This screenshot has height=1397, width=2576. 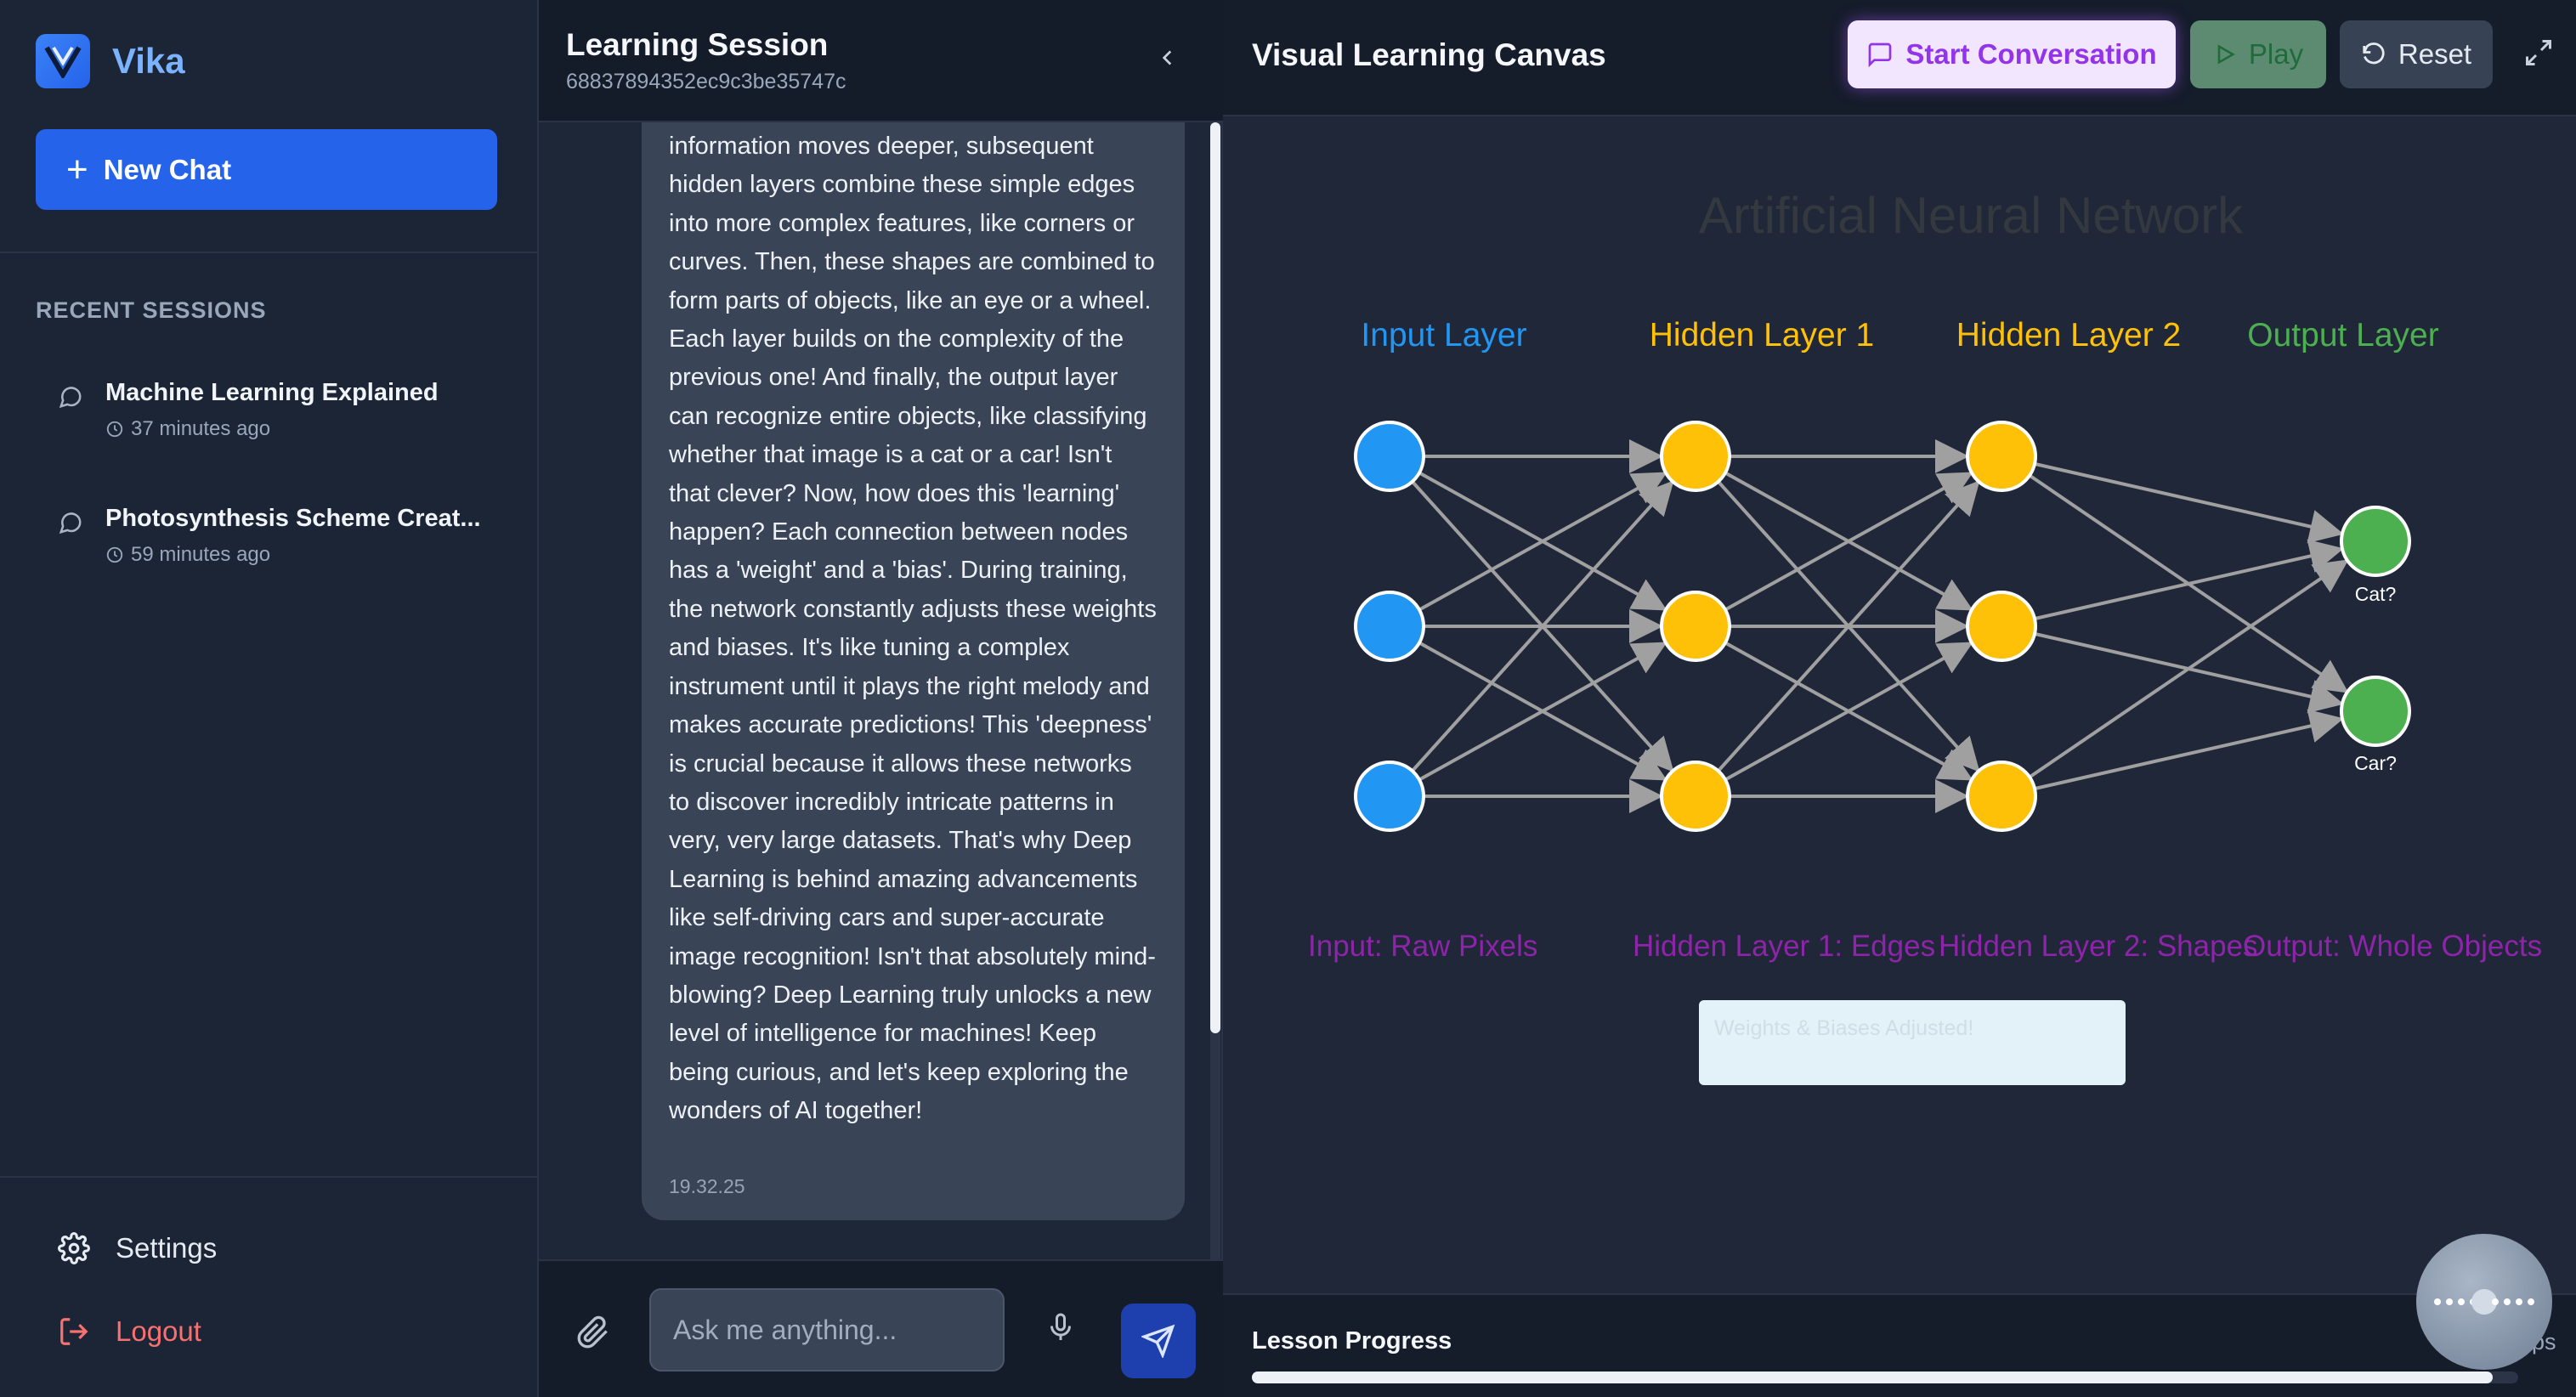 What do you see at coordinates (1899, 1345) in the screenshot?
I see `lesson-progress: Lesson Progress ps` at bounding box center [1899, 1345].